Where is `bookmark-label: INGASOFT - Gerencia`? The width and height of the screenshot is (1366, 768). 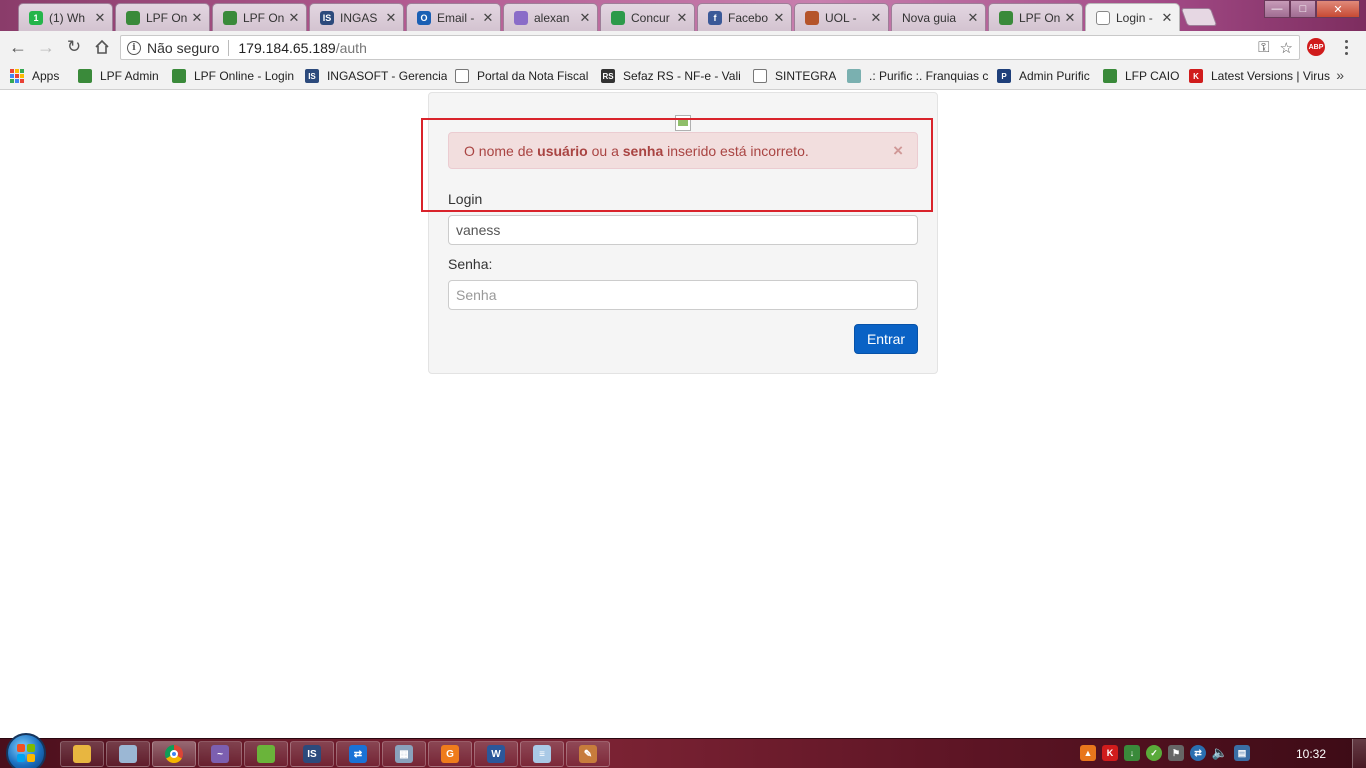 bookmark-label: INGASOFT - Gerencia is located at coordinates (386, 76).